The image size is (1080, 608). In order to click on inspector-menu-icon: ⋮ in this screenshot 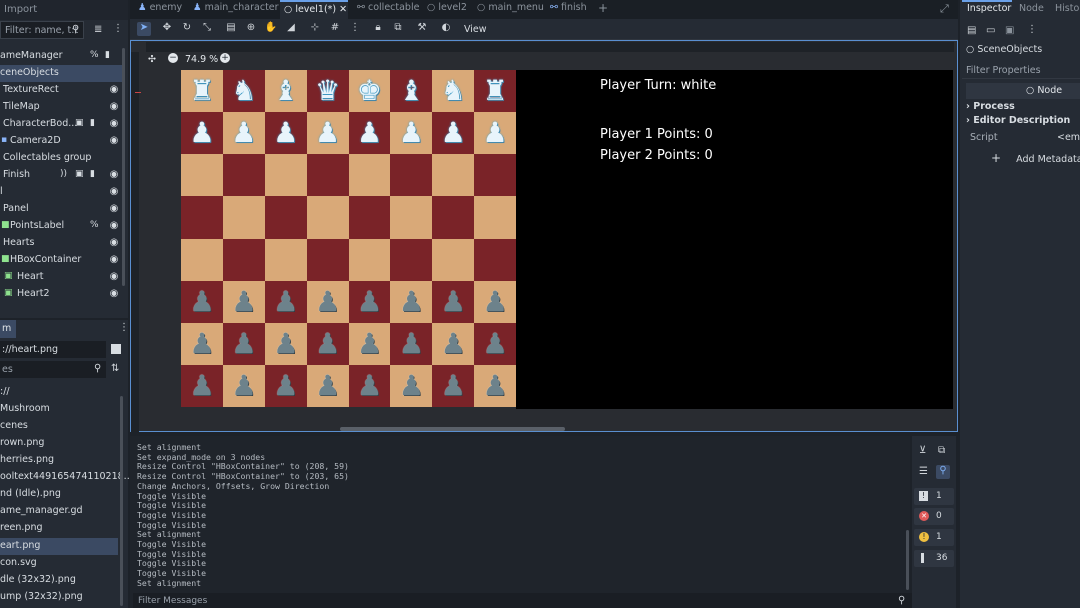, I will do `click(1032, 29)`.